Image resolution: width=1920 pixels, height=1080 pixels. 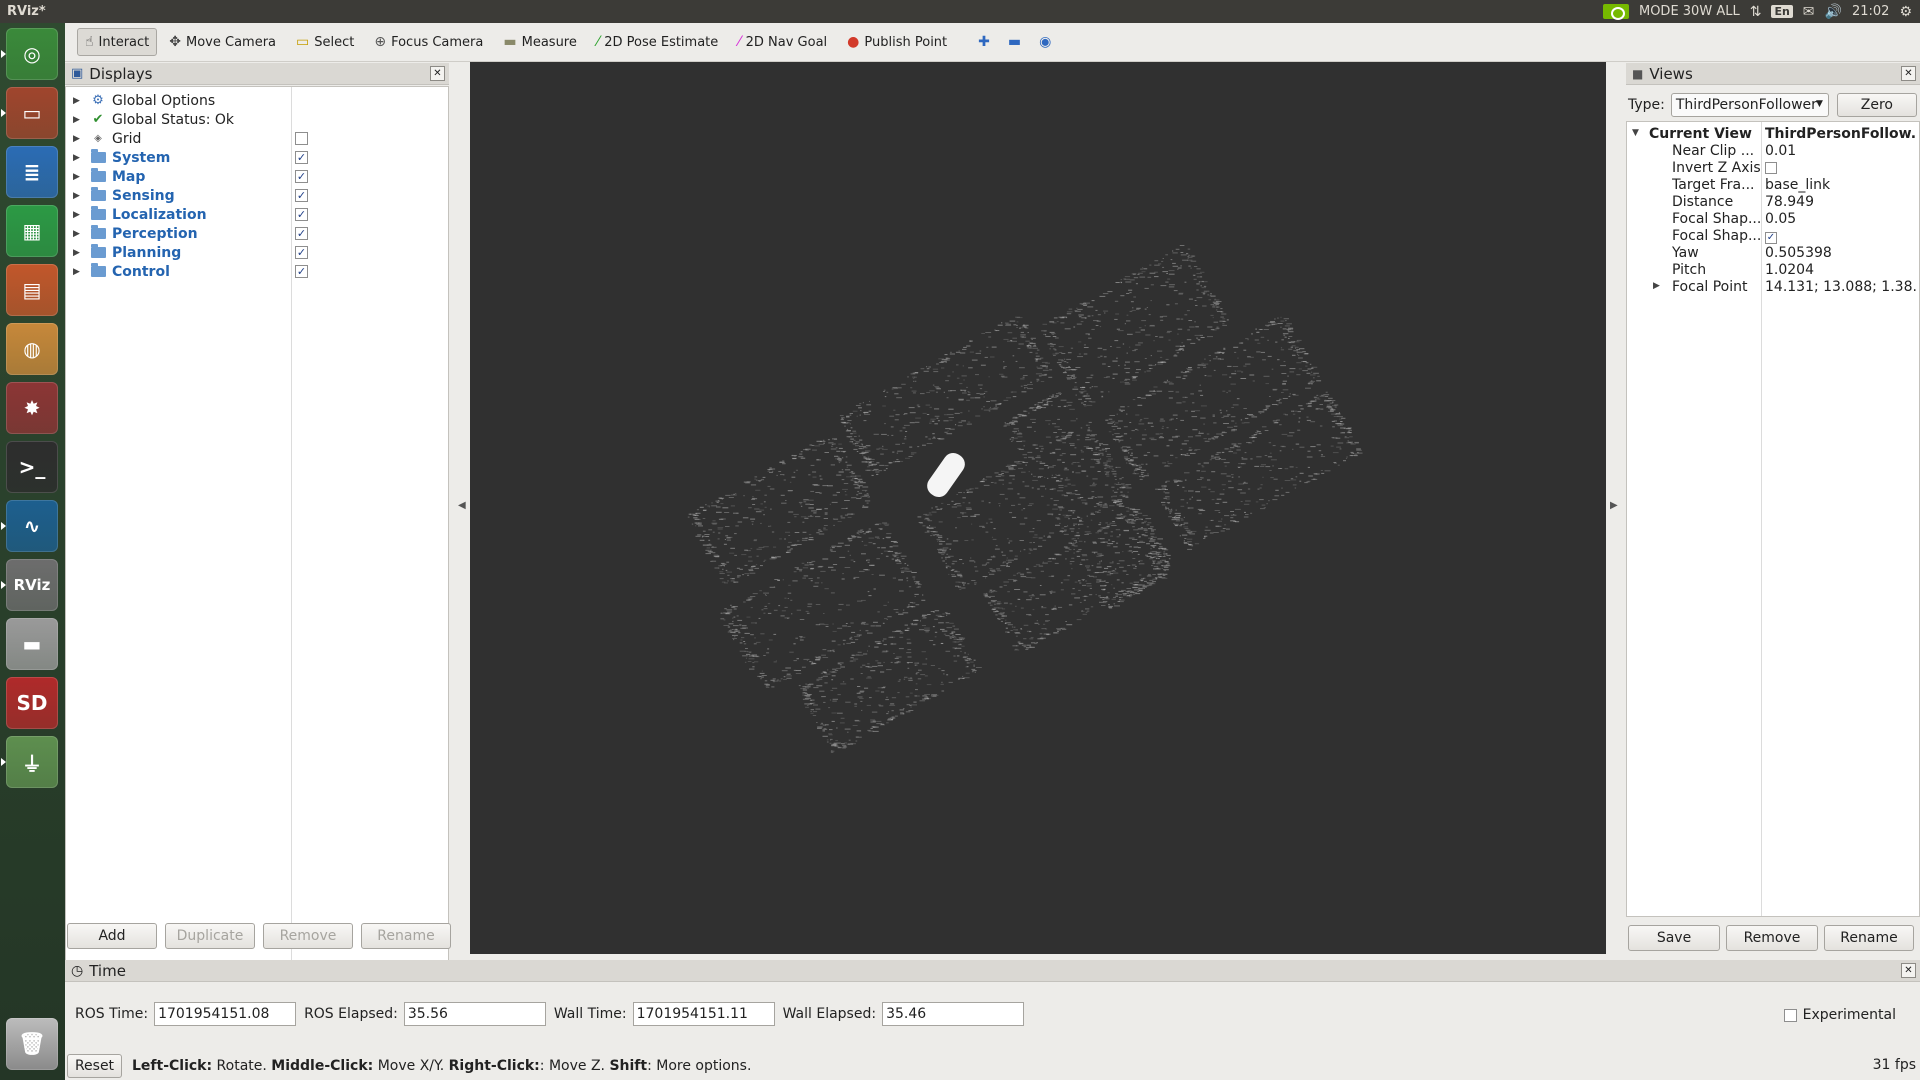 What do you see at coordinates (32, 762) in the screenshot?
I see `usb-drive-launcher-icon: ⏚` at bounding box center [32, 762].